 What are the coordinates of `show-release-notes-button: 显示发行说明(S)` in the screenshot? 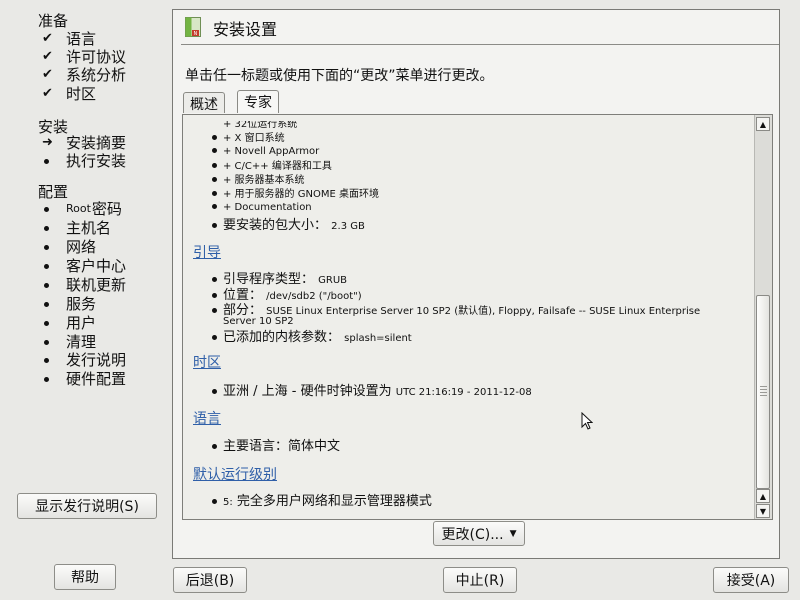 It's located at (87, 506).